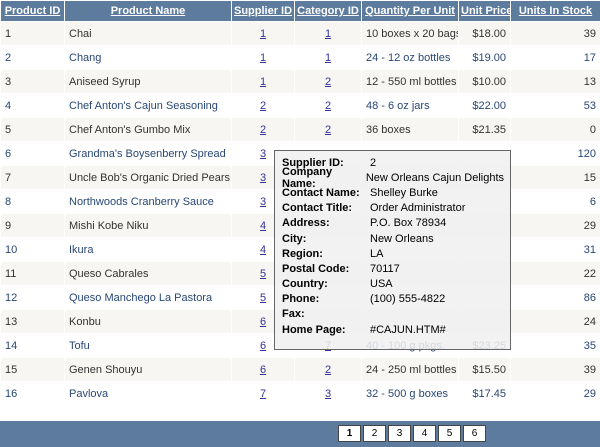 Image resolution: width=600 pixels, height=447 pixels. What do you see at coordinates (302, 253) in the screenshot?
I see `tooltip-label: Region:` at bounding box center [302, 253].